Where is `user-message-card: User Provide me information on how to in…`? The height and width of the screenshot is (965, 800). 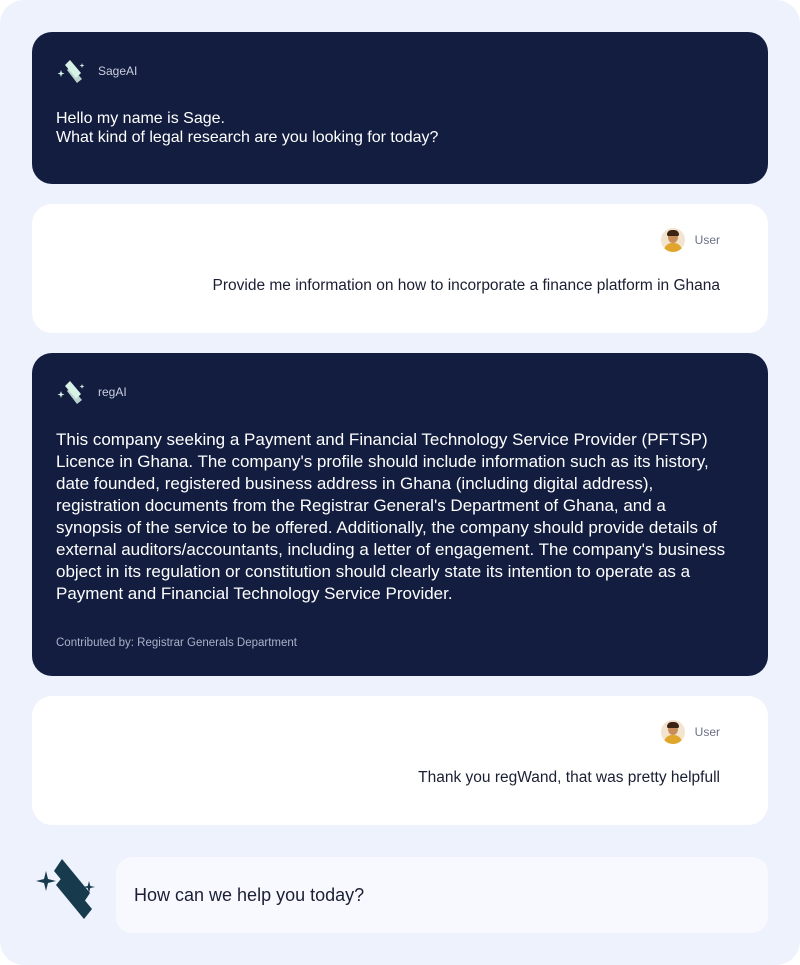 user-message-card: User Provide me information on how to in… is located at coordinates (400, 268).